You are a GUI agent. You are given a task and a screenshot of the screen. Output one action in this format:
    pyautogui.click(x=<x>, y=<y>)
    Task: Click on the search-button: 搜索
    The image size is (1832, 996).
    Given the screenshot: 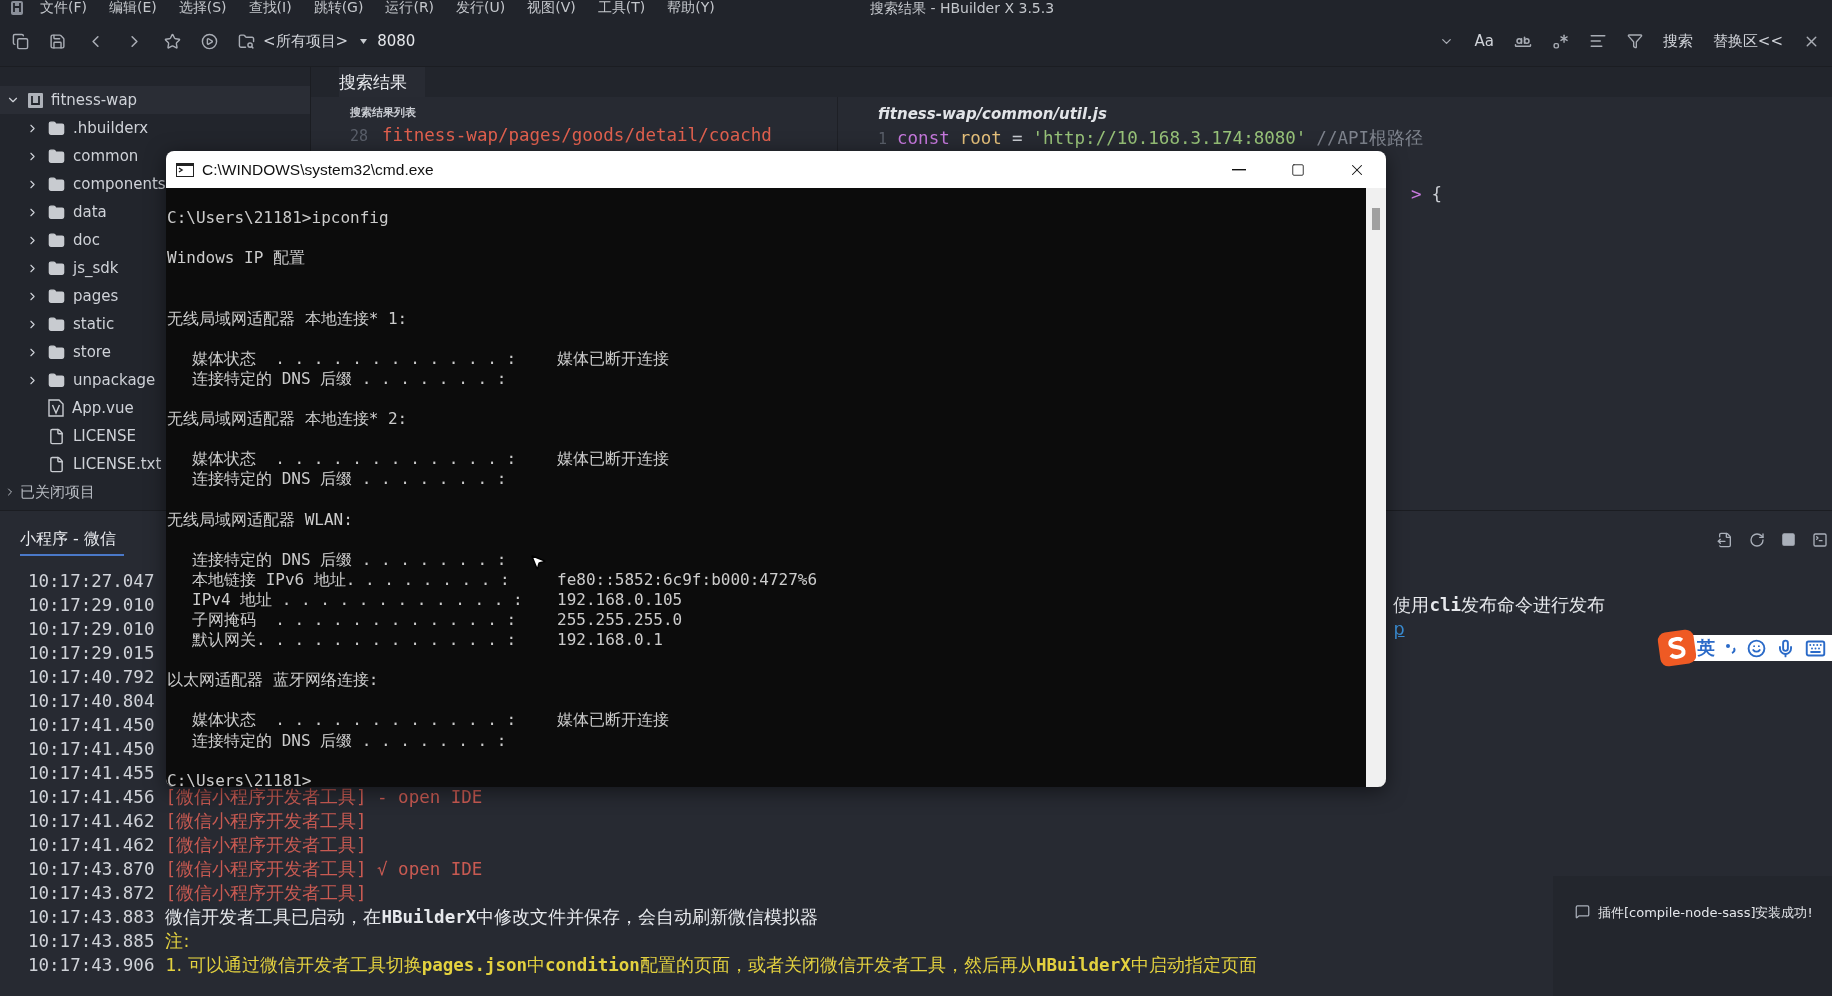 What is the action you would take?
    pyautogui.click(x=1677, y=41)
    